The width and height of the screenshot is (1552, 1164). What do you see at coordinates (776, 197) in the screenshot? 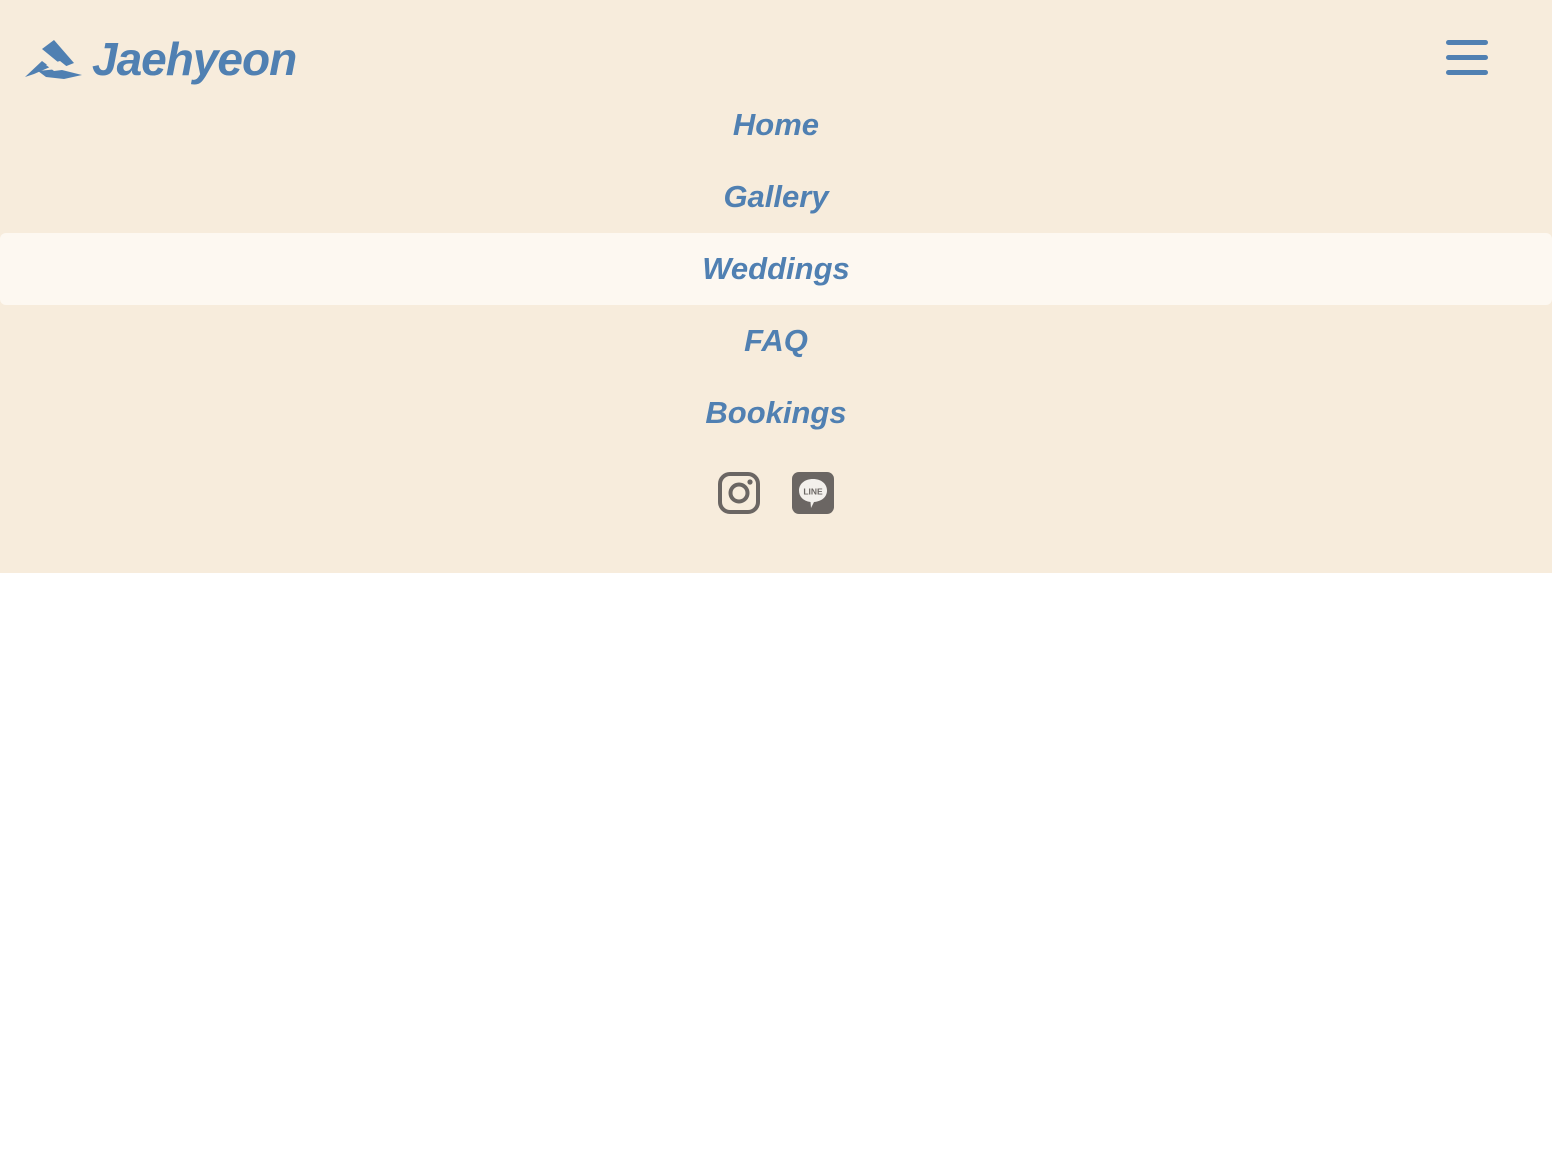
I see `nav-item-gallery: Gallery` at bounding box center [776, 197].